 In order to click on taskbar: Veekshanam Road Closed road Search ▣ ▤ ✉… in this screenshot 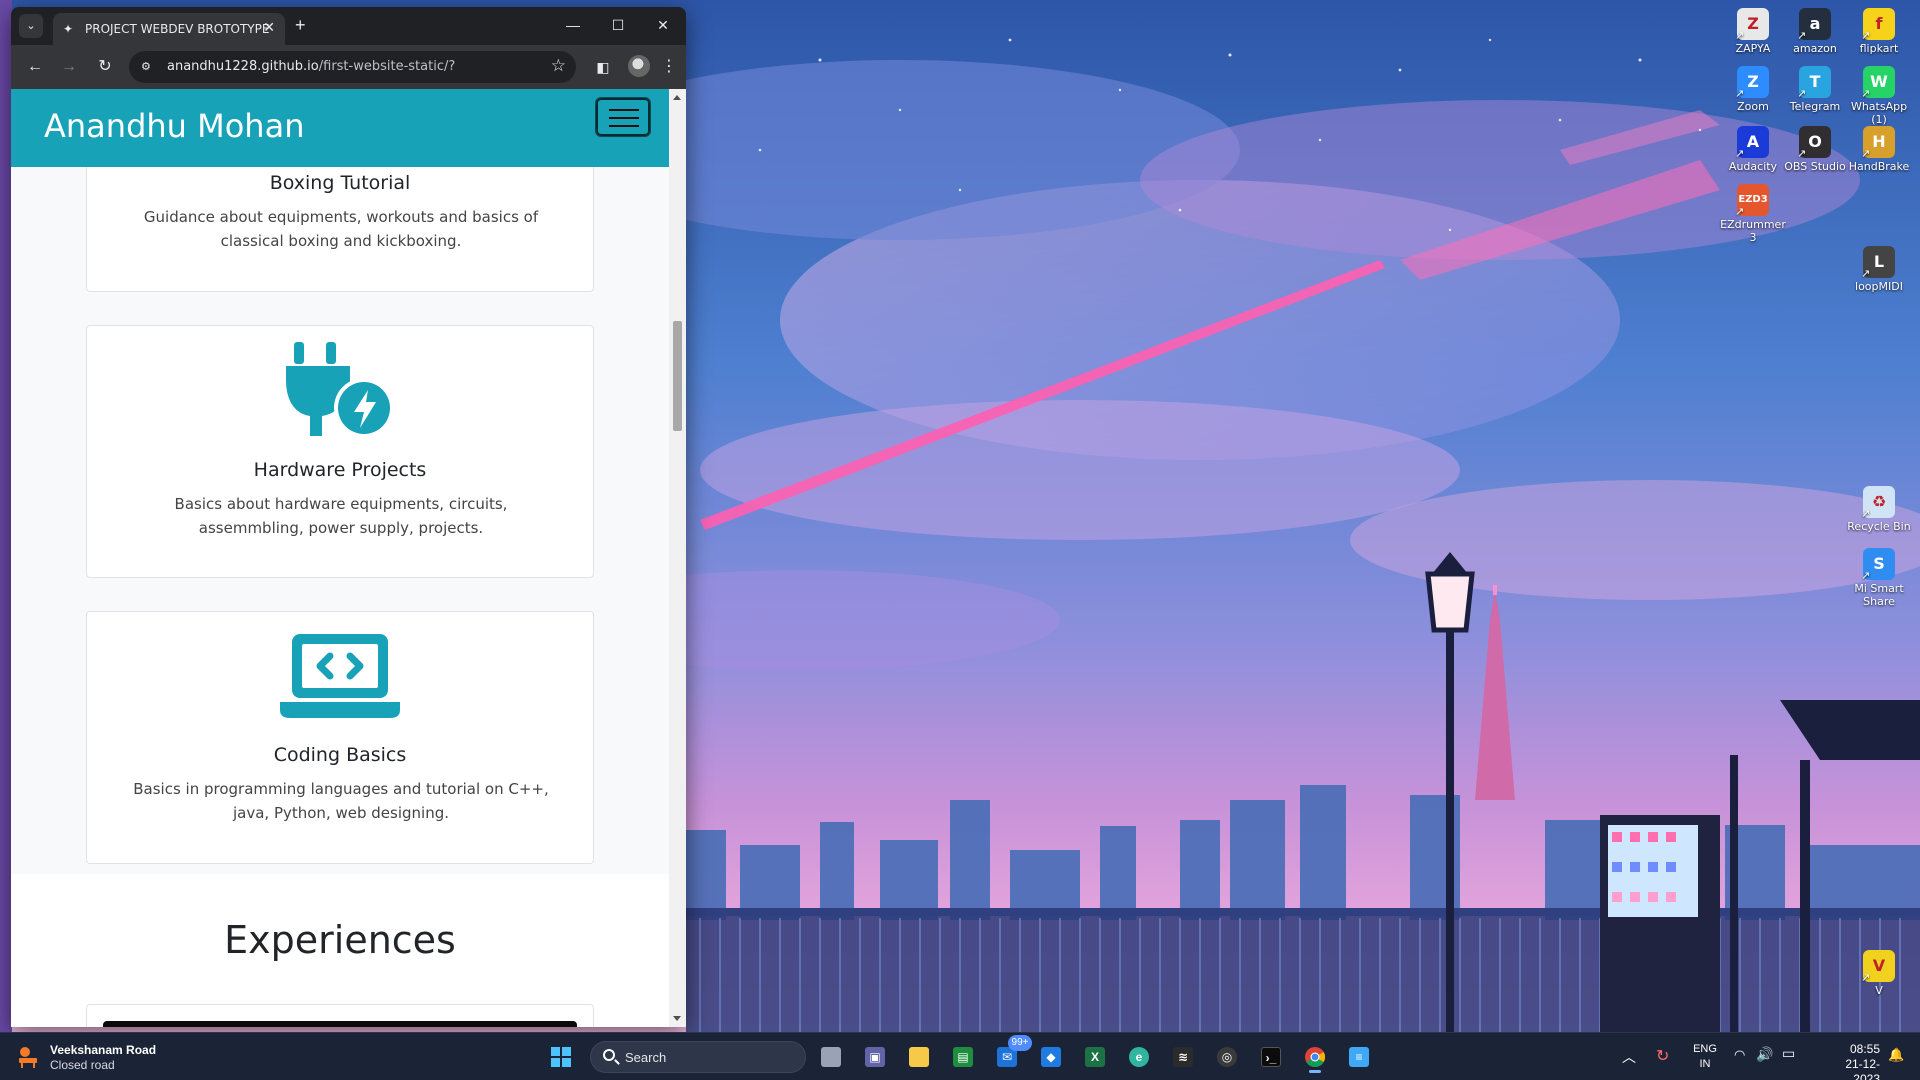, I will do `click(960, 1056)`.